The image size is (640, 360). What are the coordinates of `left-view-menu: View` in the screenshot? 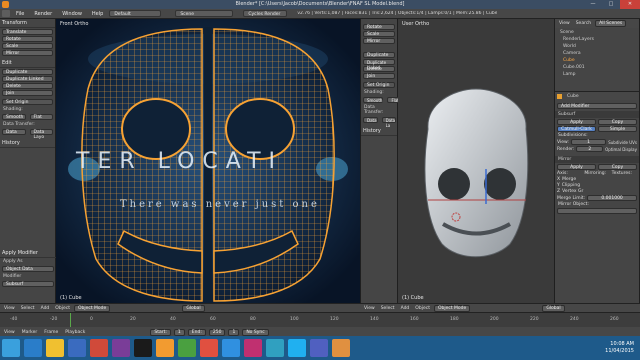 It's located at (9, 308).